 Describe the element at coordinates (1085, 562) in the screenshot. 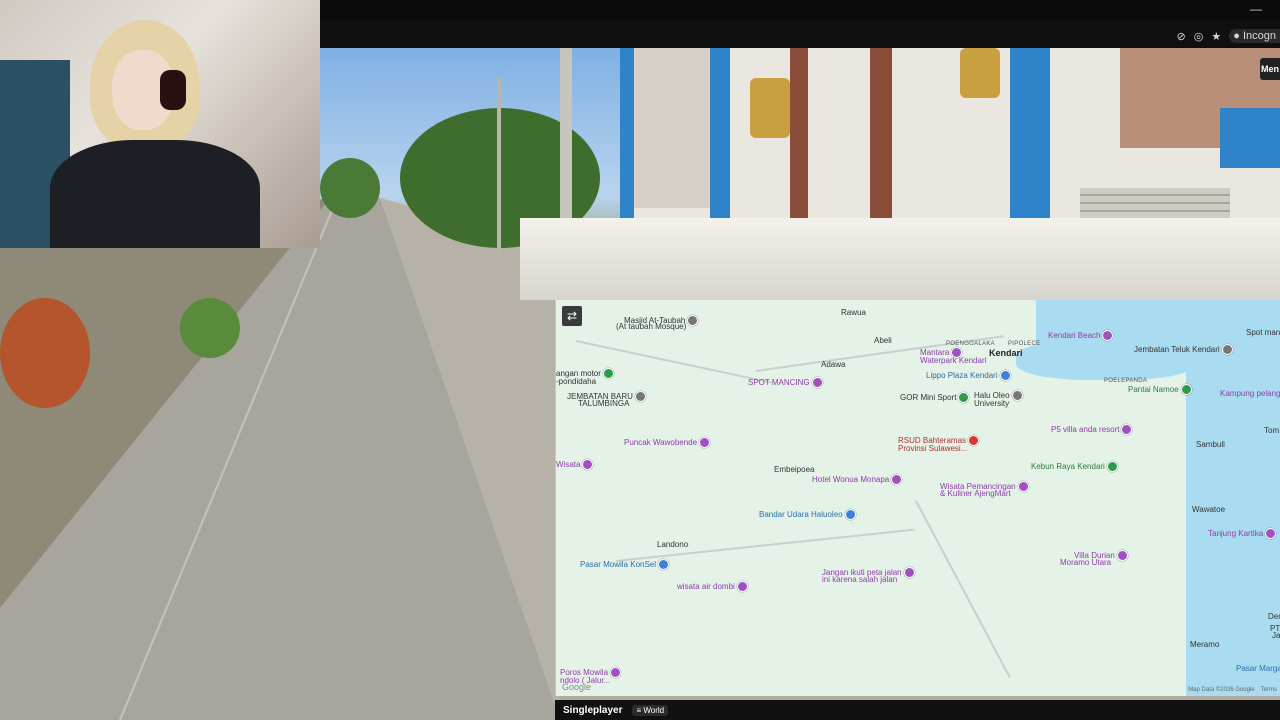

I see `map-place-label: Moramo Utara` at that location.